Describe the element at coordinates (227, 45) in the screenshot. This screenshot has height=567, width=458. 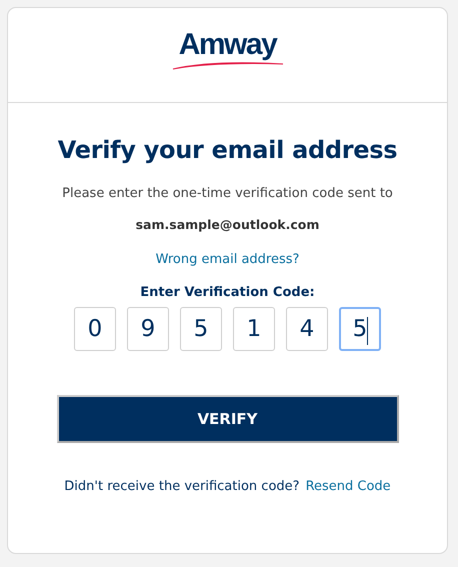
I see `logo-wordmark: Amway` at that location.